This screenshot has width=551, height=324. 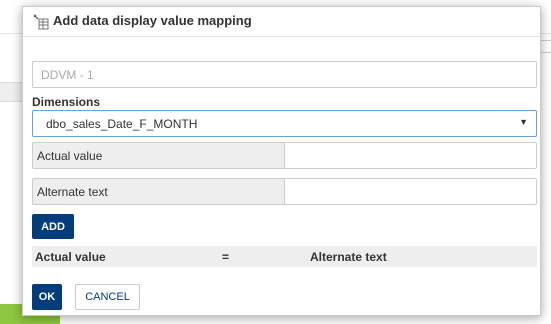 I want to click on ok-button: OK, so click(x=47, y=297).